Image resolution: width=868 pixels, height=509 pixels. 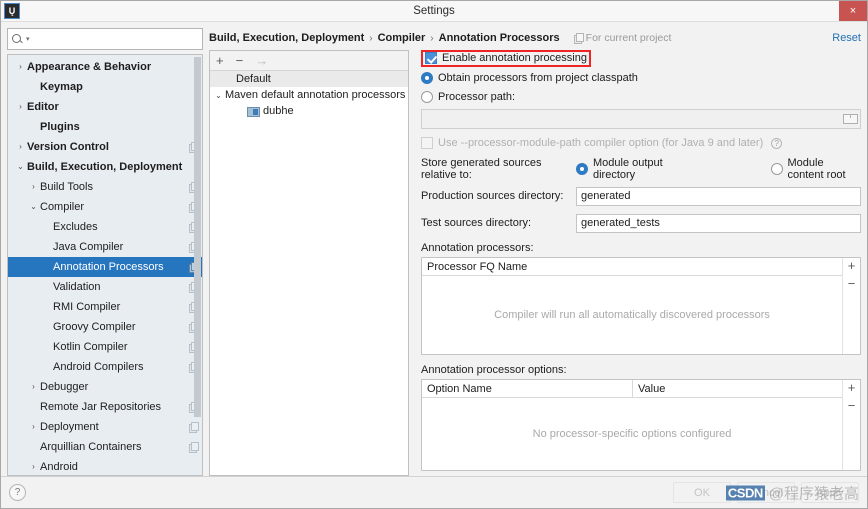 What do you see at coordinates (240, 60) in the screenshot?
I see `remove-profile-button: −` at bounding box center [240, 60].